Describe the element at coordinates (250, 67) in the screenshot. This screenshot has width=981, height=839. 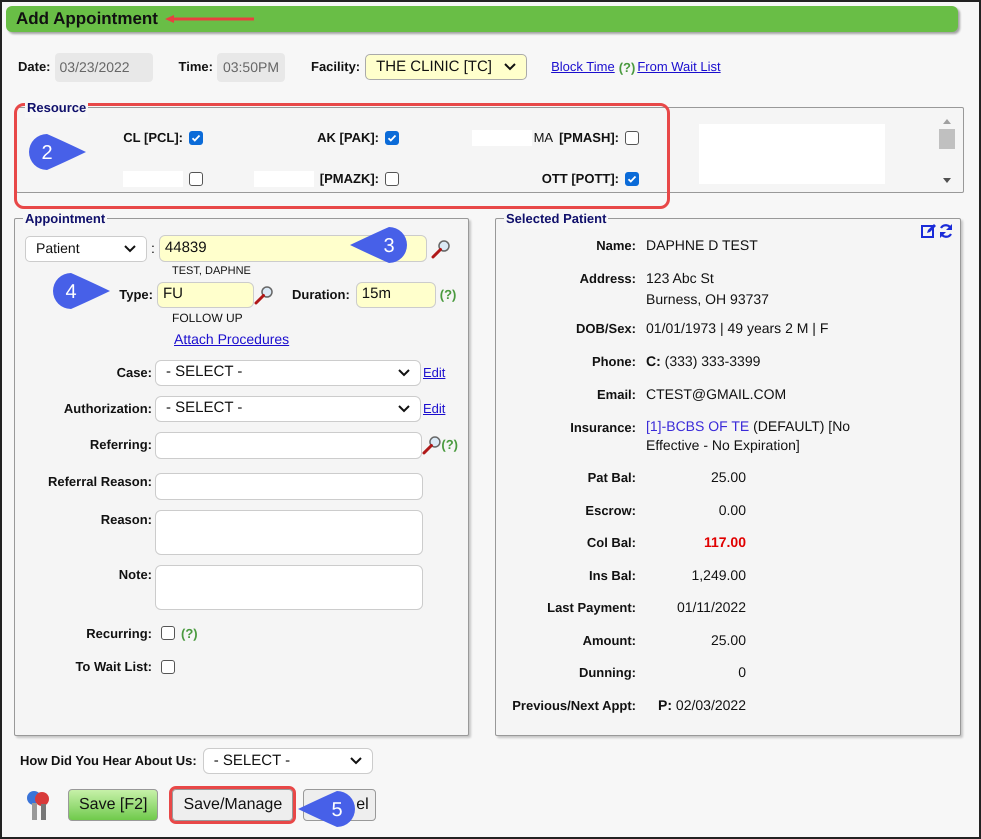
I see `time-field: 03:50PM` at that location.